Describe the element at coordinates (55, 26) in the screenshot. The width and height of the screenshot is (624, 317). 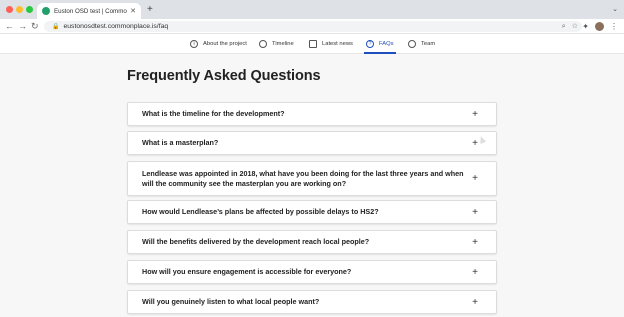
I see `lock-icon: 🔒` at that location.